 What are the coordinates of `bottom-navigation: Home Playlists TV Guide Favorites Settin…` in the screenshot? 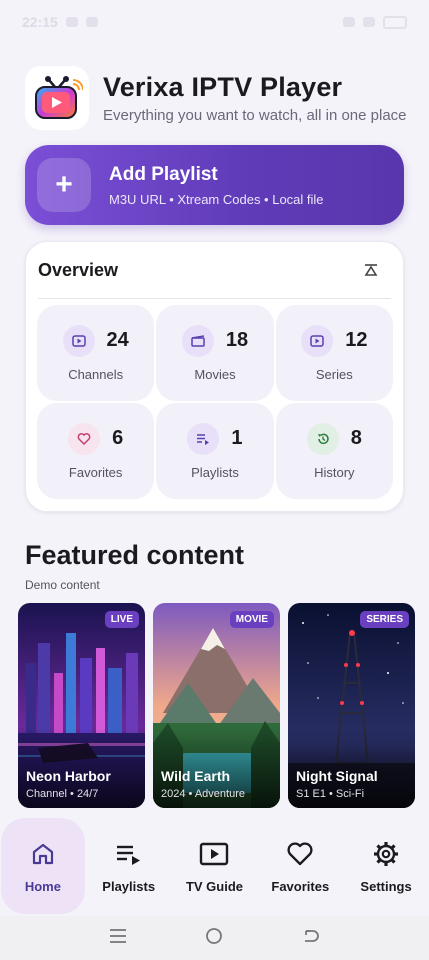 It's located at (214, 867).